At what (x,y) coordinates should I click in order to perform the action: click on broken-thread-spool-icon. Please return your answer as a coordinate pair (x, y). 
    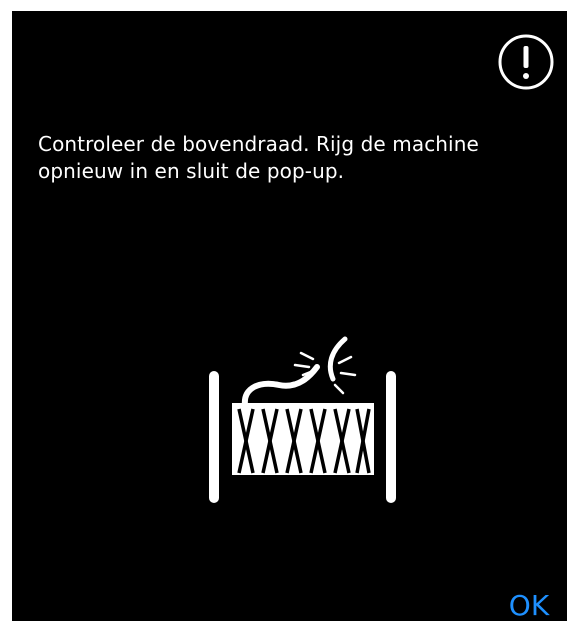
    Looking at the image, I should click on (302, 419).